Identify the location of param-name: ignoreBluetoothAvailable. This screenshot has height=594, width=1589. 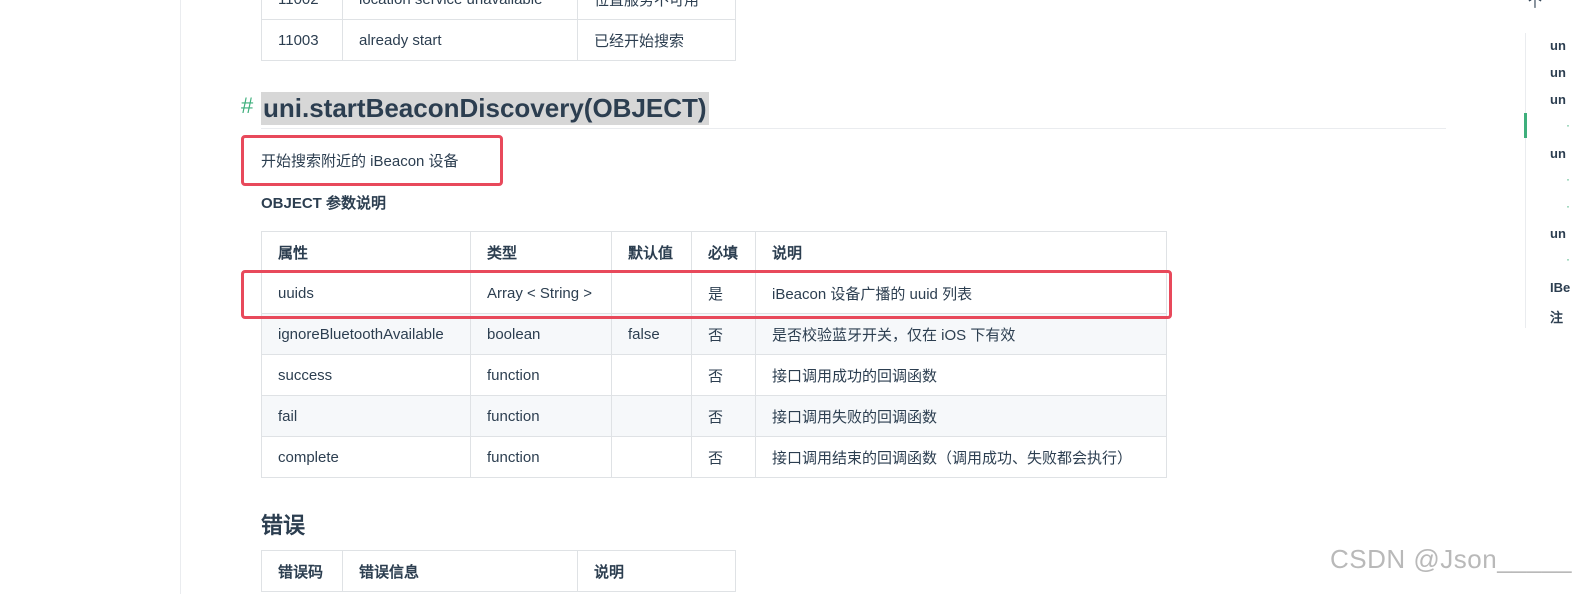
(366, 334).